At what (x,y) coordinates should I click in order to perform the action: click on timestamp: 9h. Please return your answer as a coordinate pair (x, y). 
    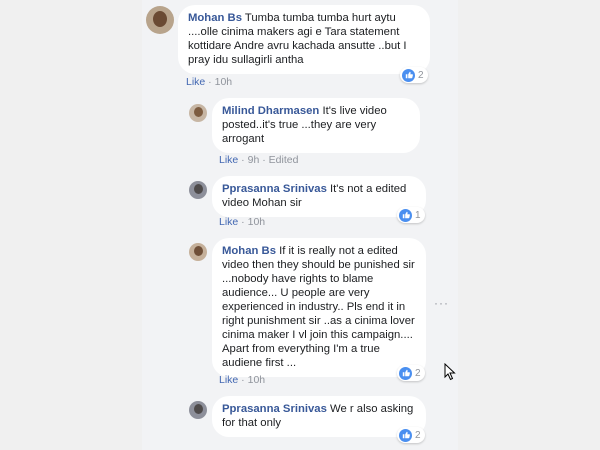
    Looking at the image, I should click on (254, 160).